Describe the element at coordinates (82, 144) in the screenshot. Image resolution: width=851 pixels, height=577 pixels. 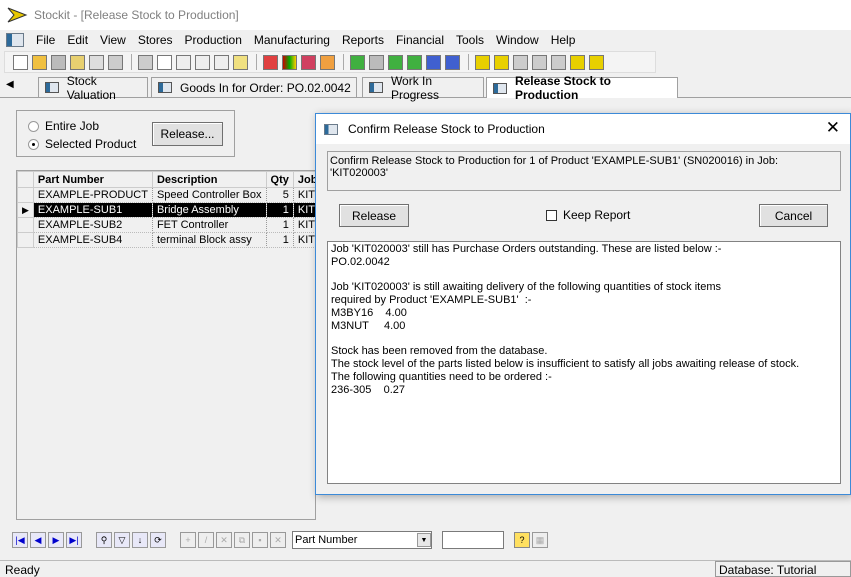
I see `selected-product-radio: Selected Product` at that location.